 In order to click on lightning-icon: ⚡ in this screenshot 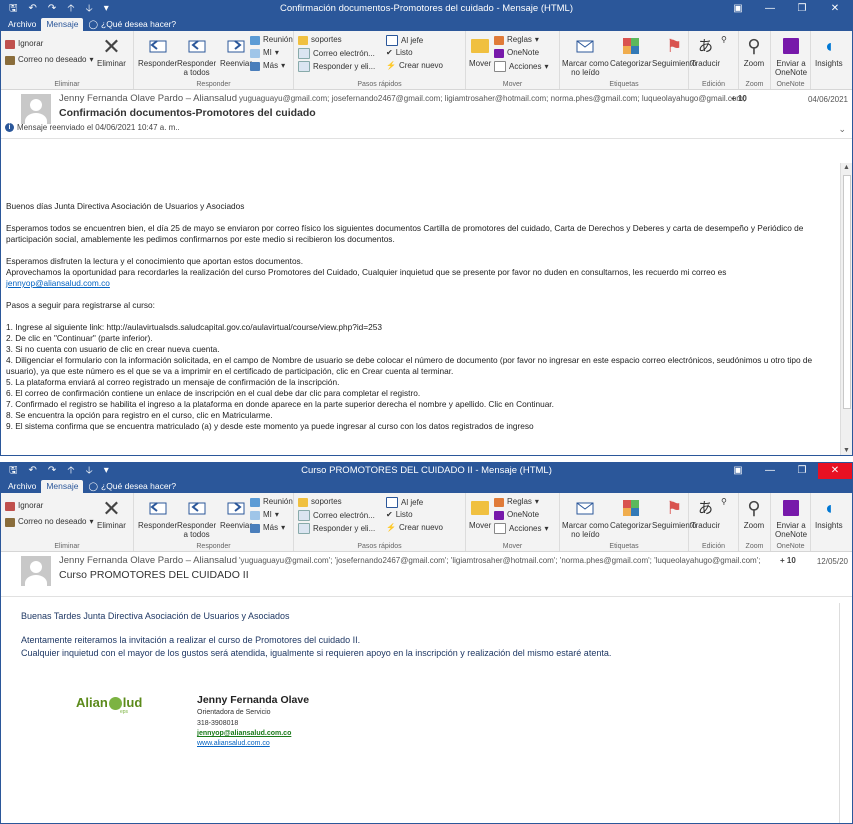, I will do `click(391, 65)`.